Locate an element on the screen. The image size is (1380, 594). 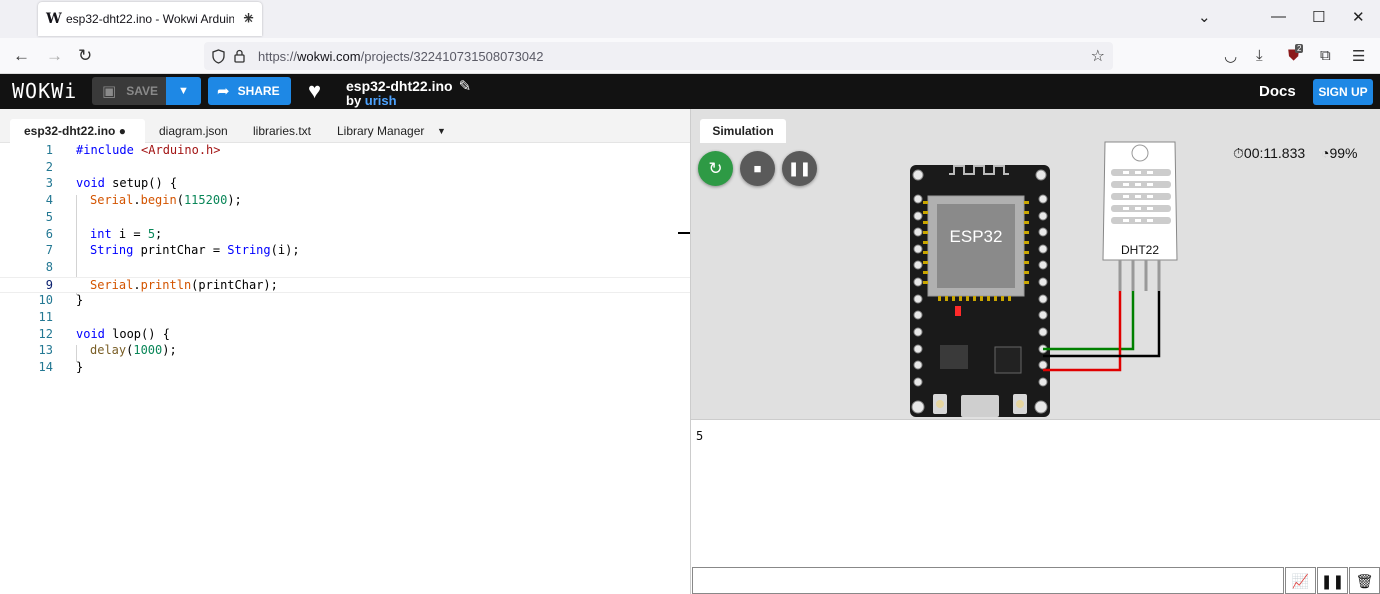
close-window-icon: ✕ is located at coordinates (1358, 17).